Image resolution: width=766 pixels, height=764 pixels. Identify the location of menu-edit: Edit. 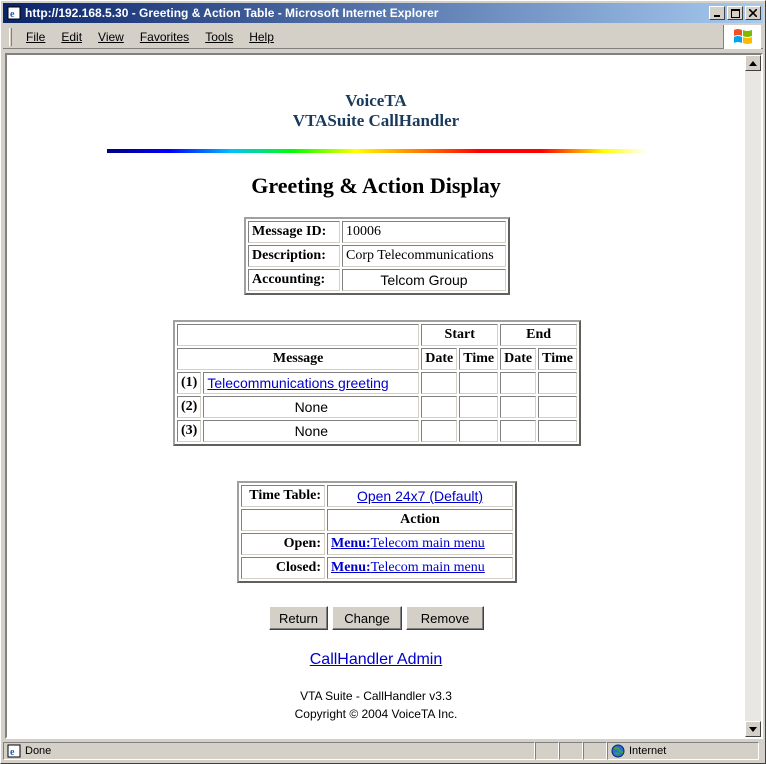
(71, 37).